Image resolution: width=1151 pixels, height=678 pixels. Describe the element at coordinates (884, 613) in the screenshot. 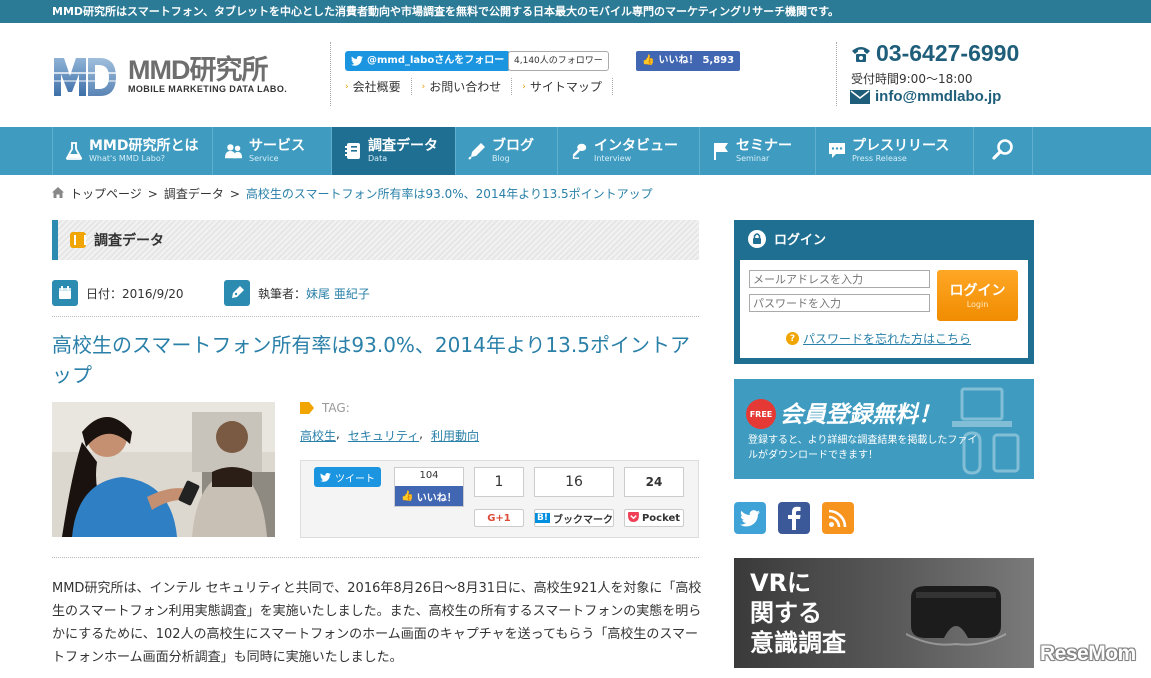

I see `vr-survey-banner: VRに 関する 意識調査` at that location.